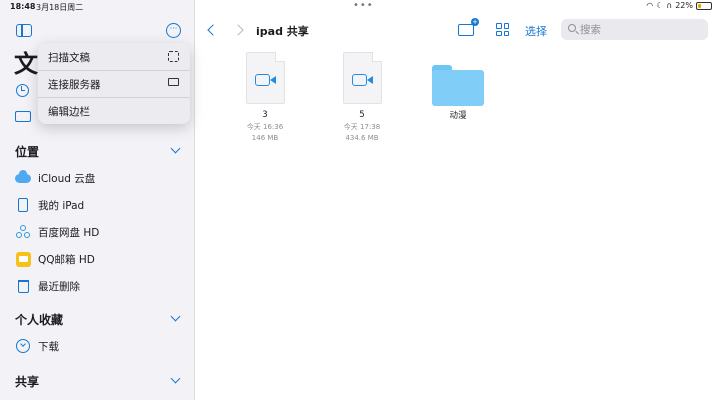 The width and height of the screenshot is (720, 400). I want to click on view-grid-icon, so click(502, 29).